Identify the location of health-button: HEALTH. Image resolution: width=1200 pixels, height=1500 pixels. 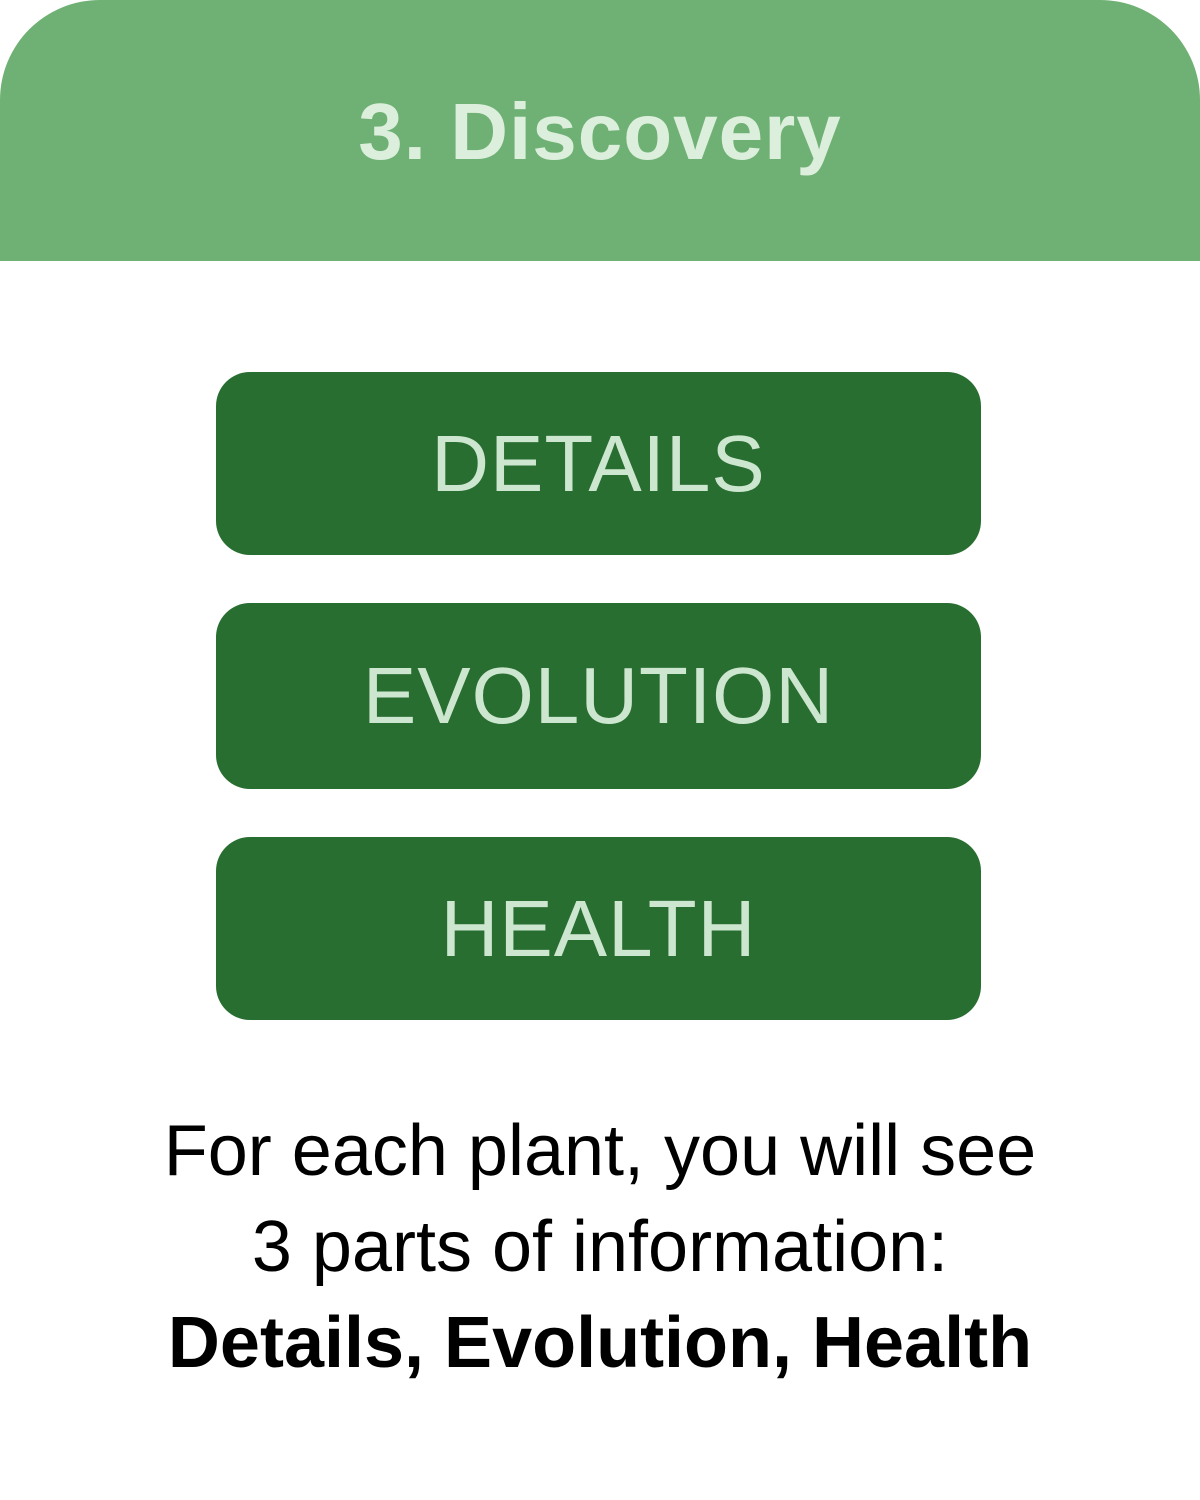
(598, 928).